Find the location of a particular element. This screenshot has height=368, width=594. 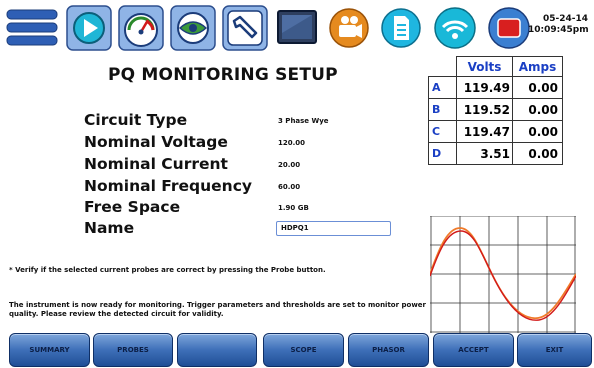

play-icon is located at coordinates (89, 28).